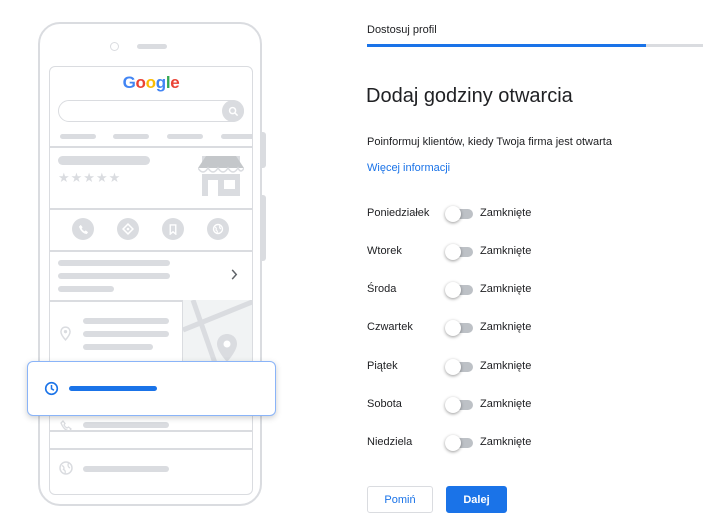 Image resolution: width=721 pixels, height=532 pixels. Describe the element at coordinates (233, 111) in the screenshot. I see `search-icon` at that location.